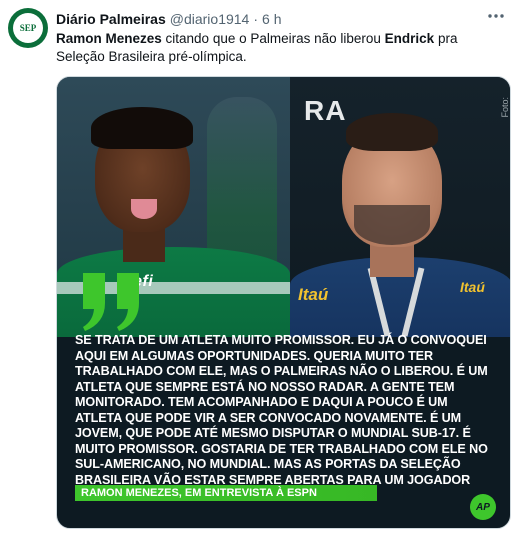 This screenshot has height=540, width=518. What do you see at coordinates (392, 225) in the screenshot?
I see `coach-beard` at bounding box center [392, 225].